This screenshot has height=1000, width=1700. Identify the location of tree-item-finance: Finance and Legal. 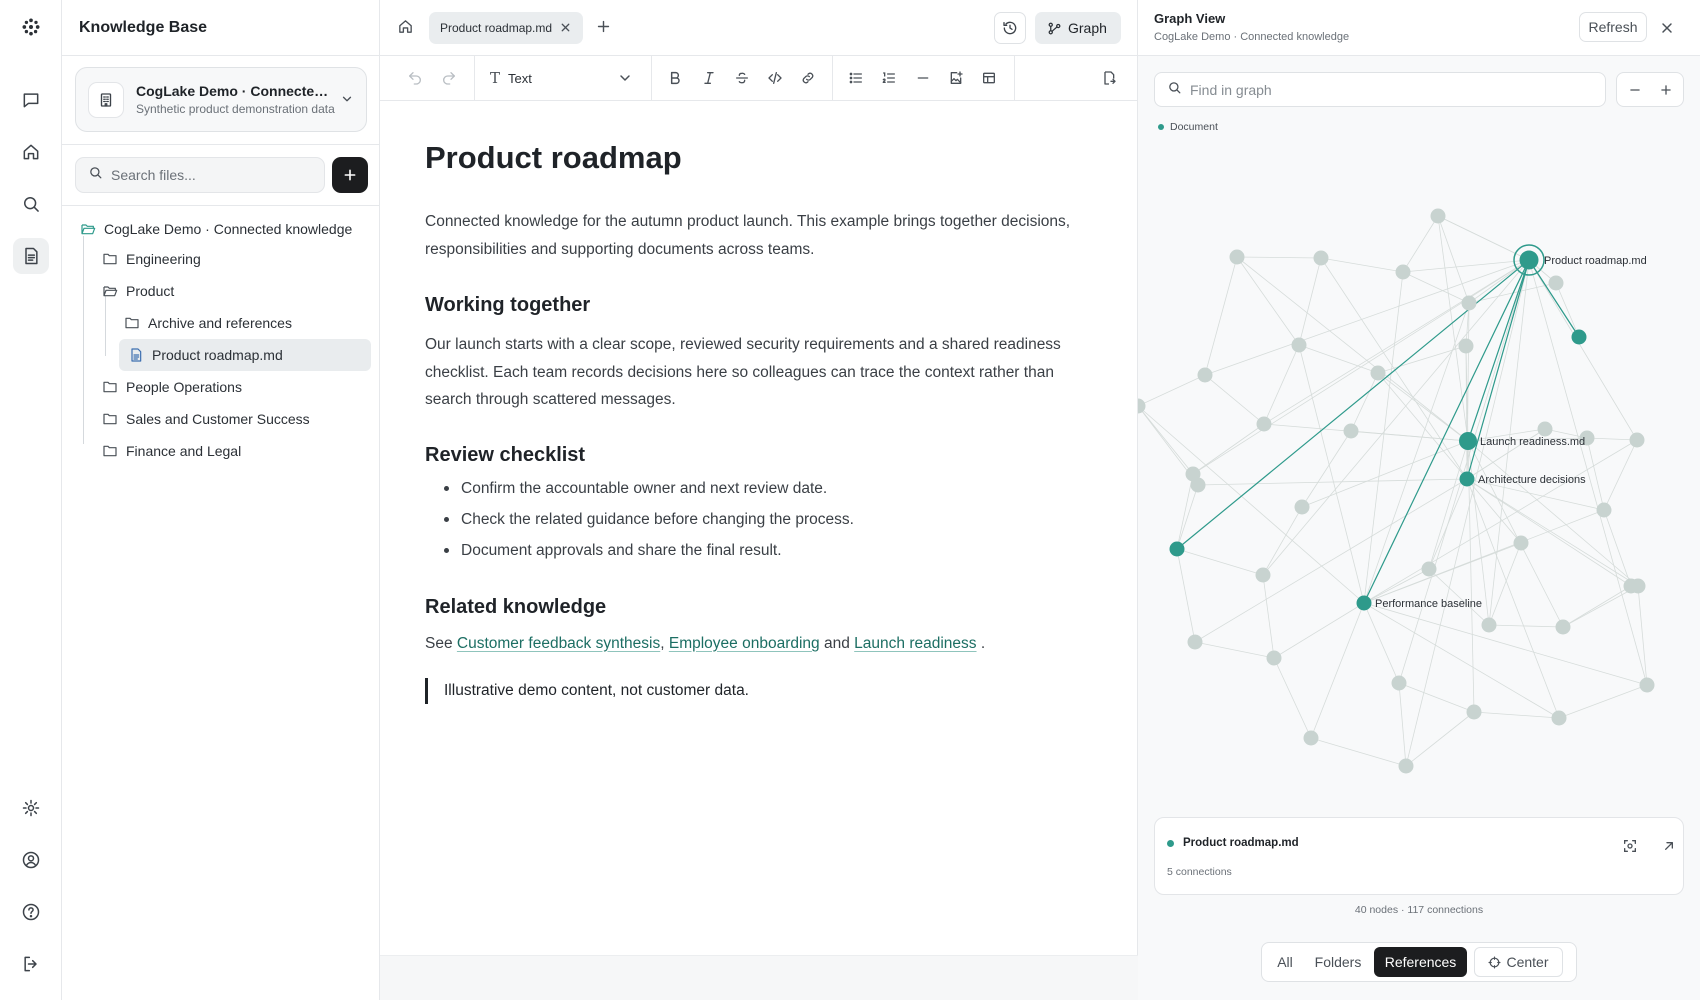
(232, 451).